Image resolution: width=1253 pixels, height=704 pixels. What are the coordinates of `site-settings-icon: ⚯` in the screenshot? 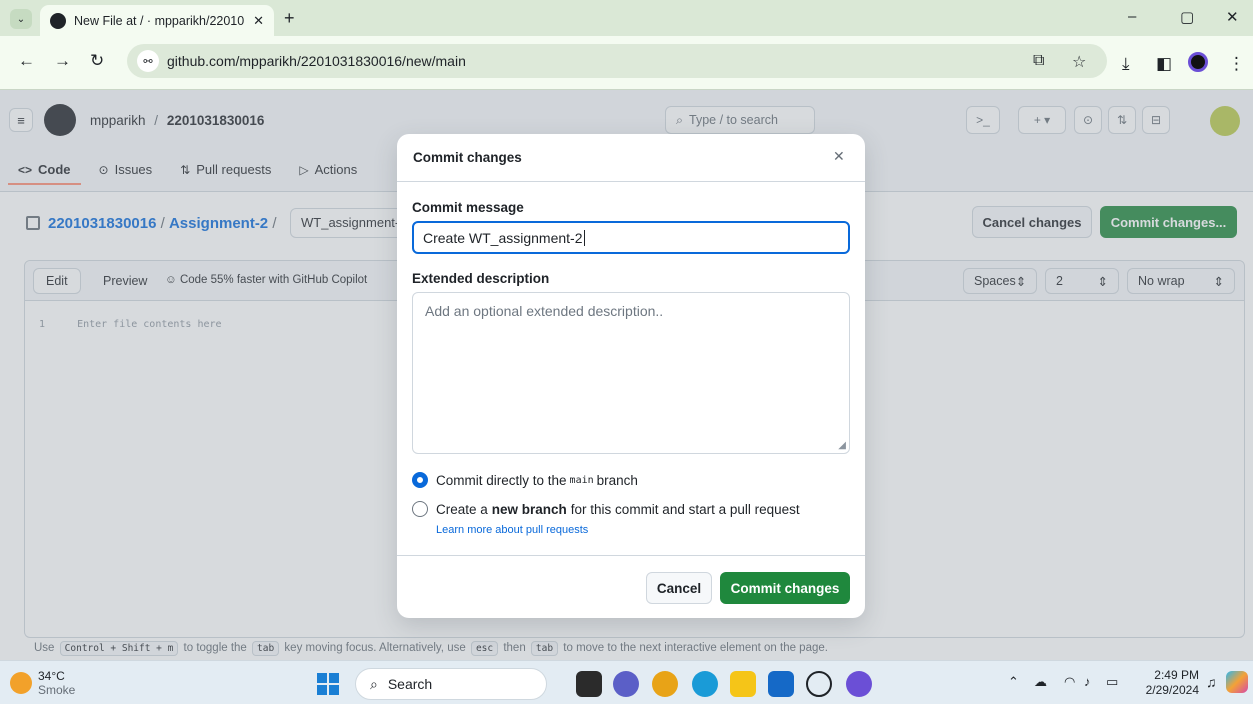 It's located at (148, 61).